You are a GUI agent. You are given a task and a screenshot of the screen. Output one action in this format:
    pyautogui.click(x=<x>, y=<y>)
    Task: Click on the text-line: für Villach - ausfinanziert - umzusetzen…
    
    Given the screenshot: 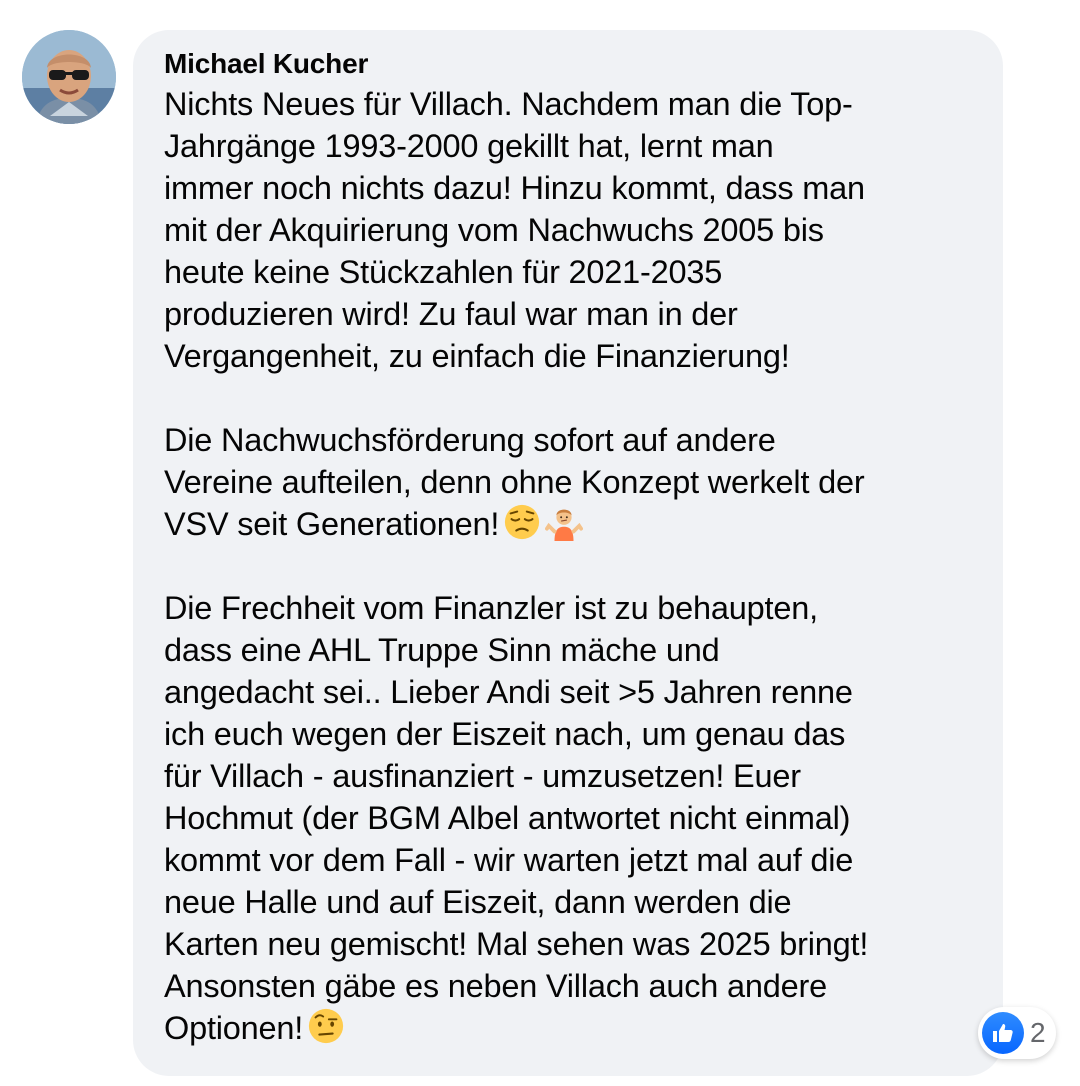 What is the action you would take?
    pyautogui.click(x=482, y=776)
    